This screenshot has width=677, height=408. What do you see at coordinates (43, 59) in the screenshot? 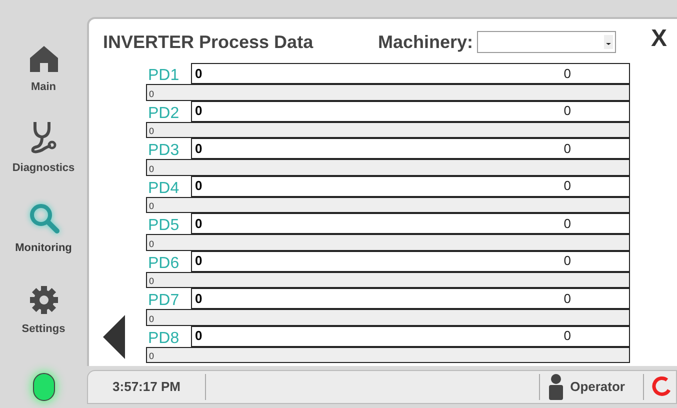
I see `home-icon` at bounding box center [43, 59].